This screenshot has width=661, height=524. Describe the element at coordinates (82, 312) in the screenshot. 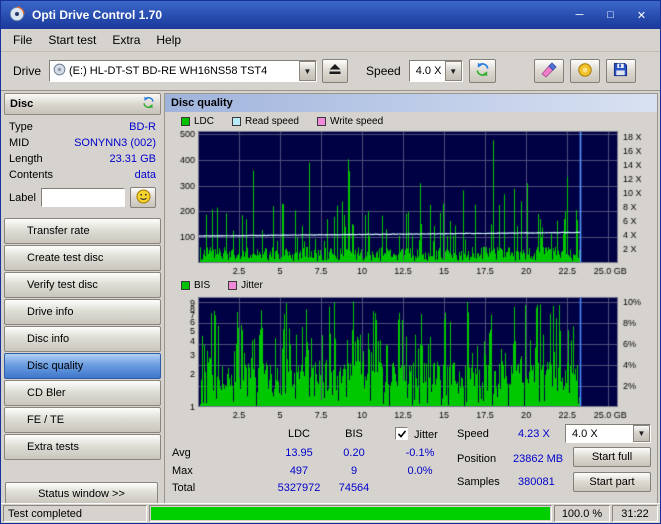

I see `nav-item: Drive info` at that location.